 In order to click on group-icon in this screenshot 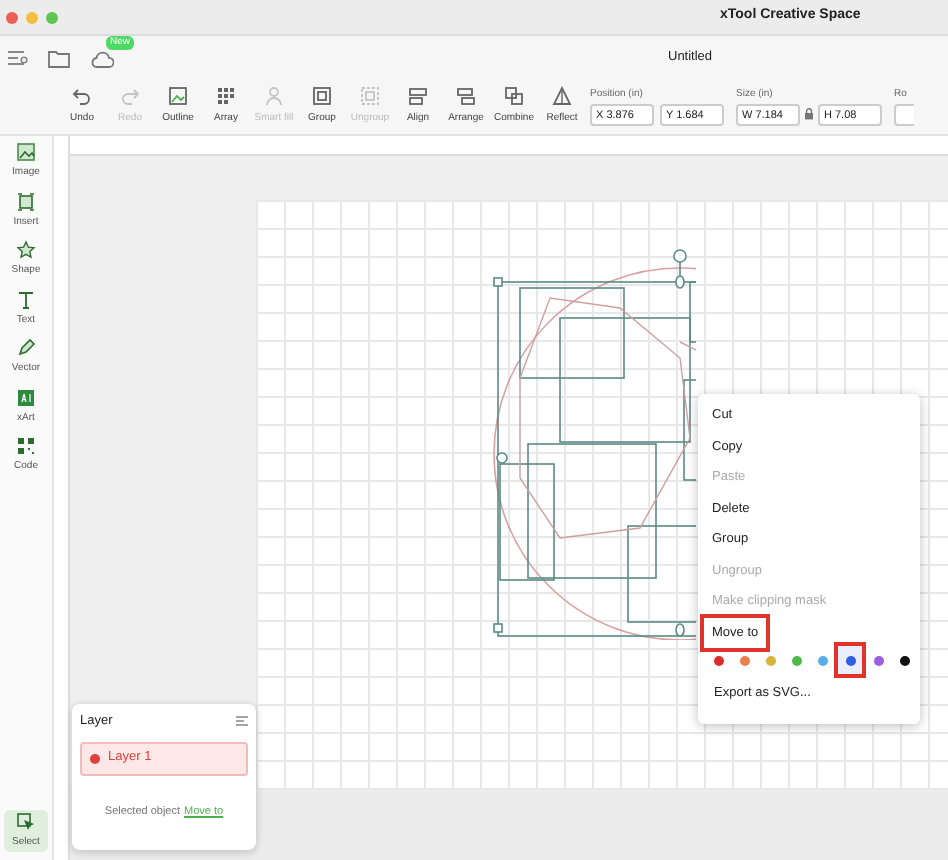, I will do `click(322, 96)`.